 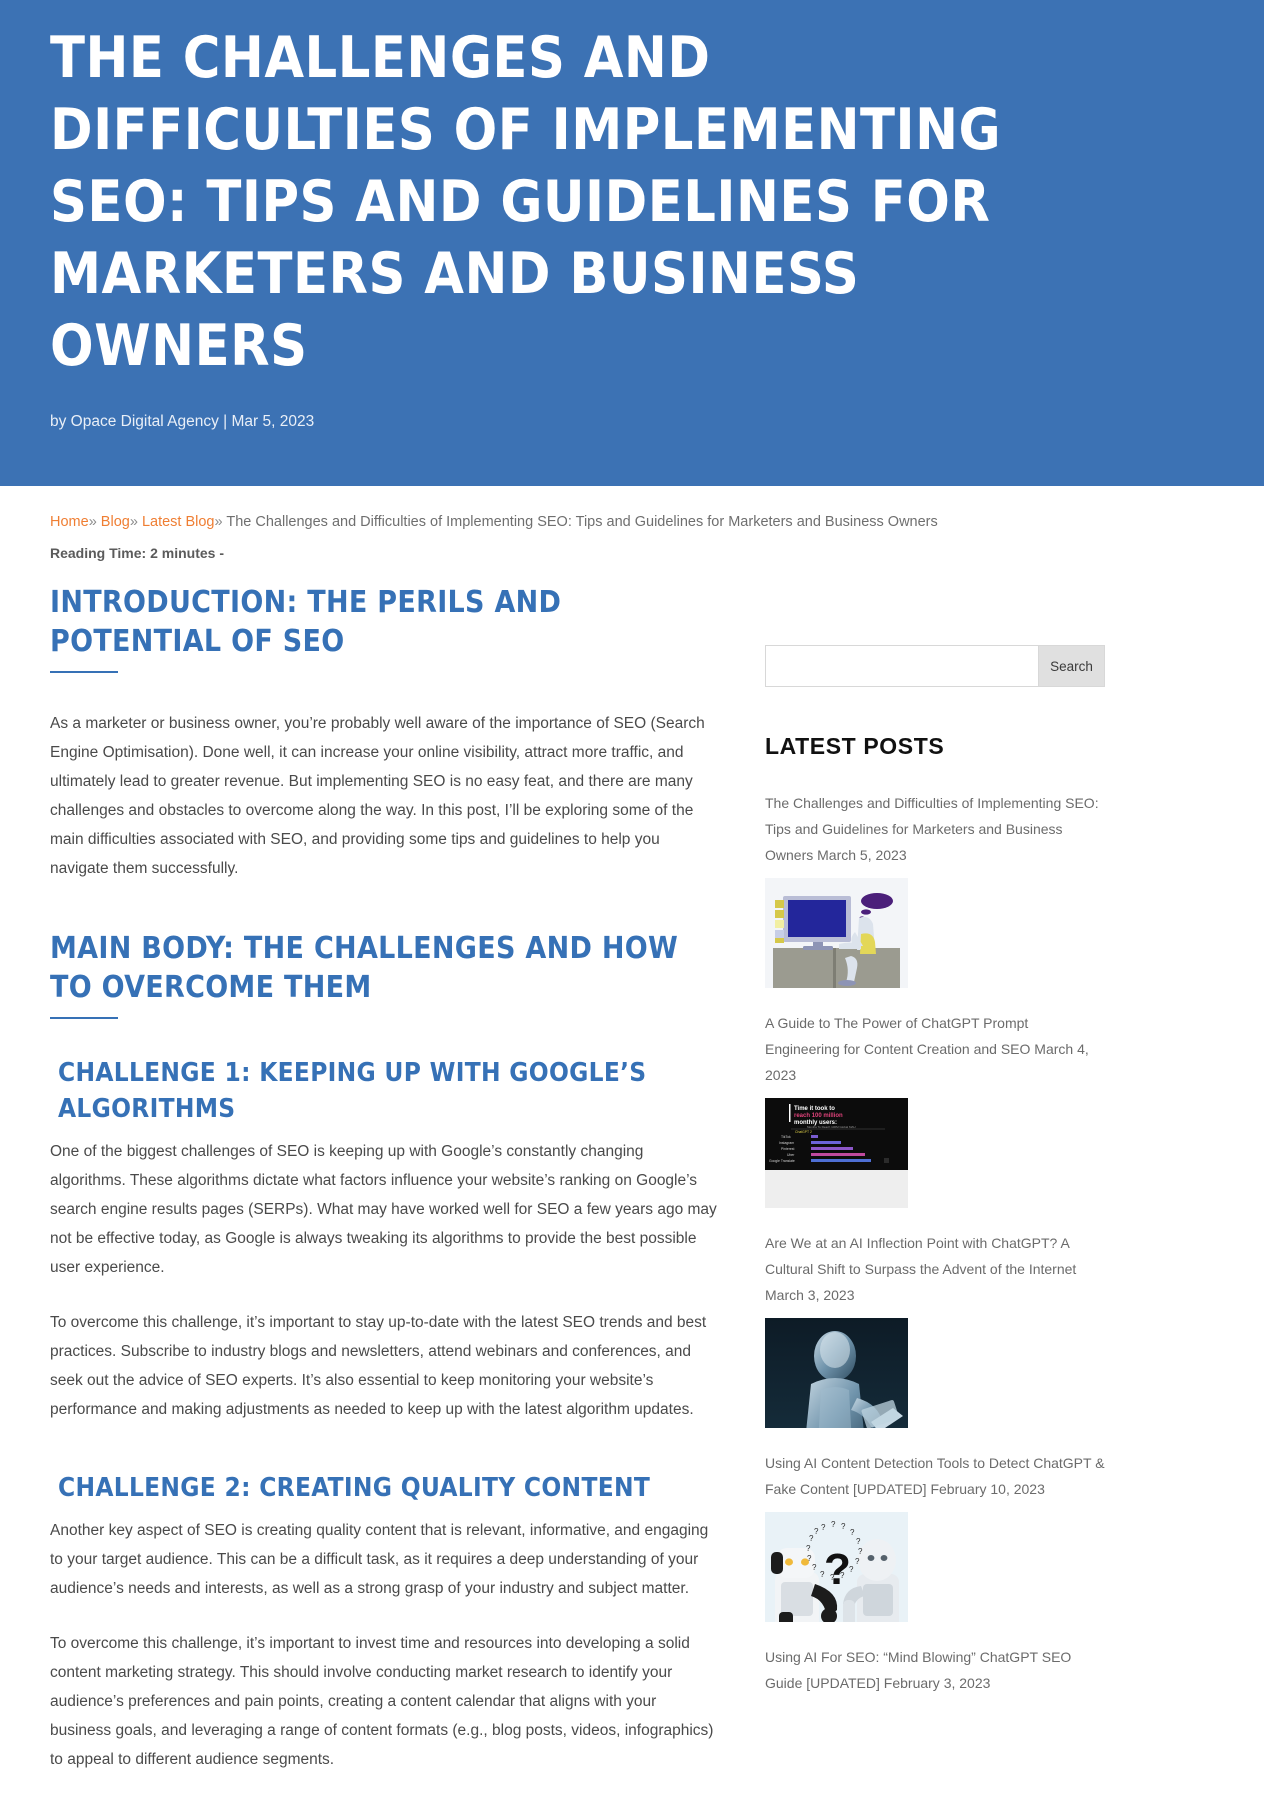 I want to click on post-date: March 5, 2023, so click(x=862, y=855).